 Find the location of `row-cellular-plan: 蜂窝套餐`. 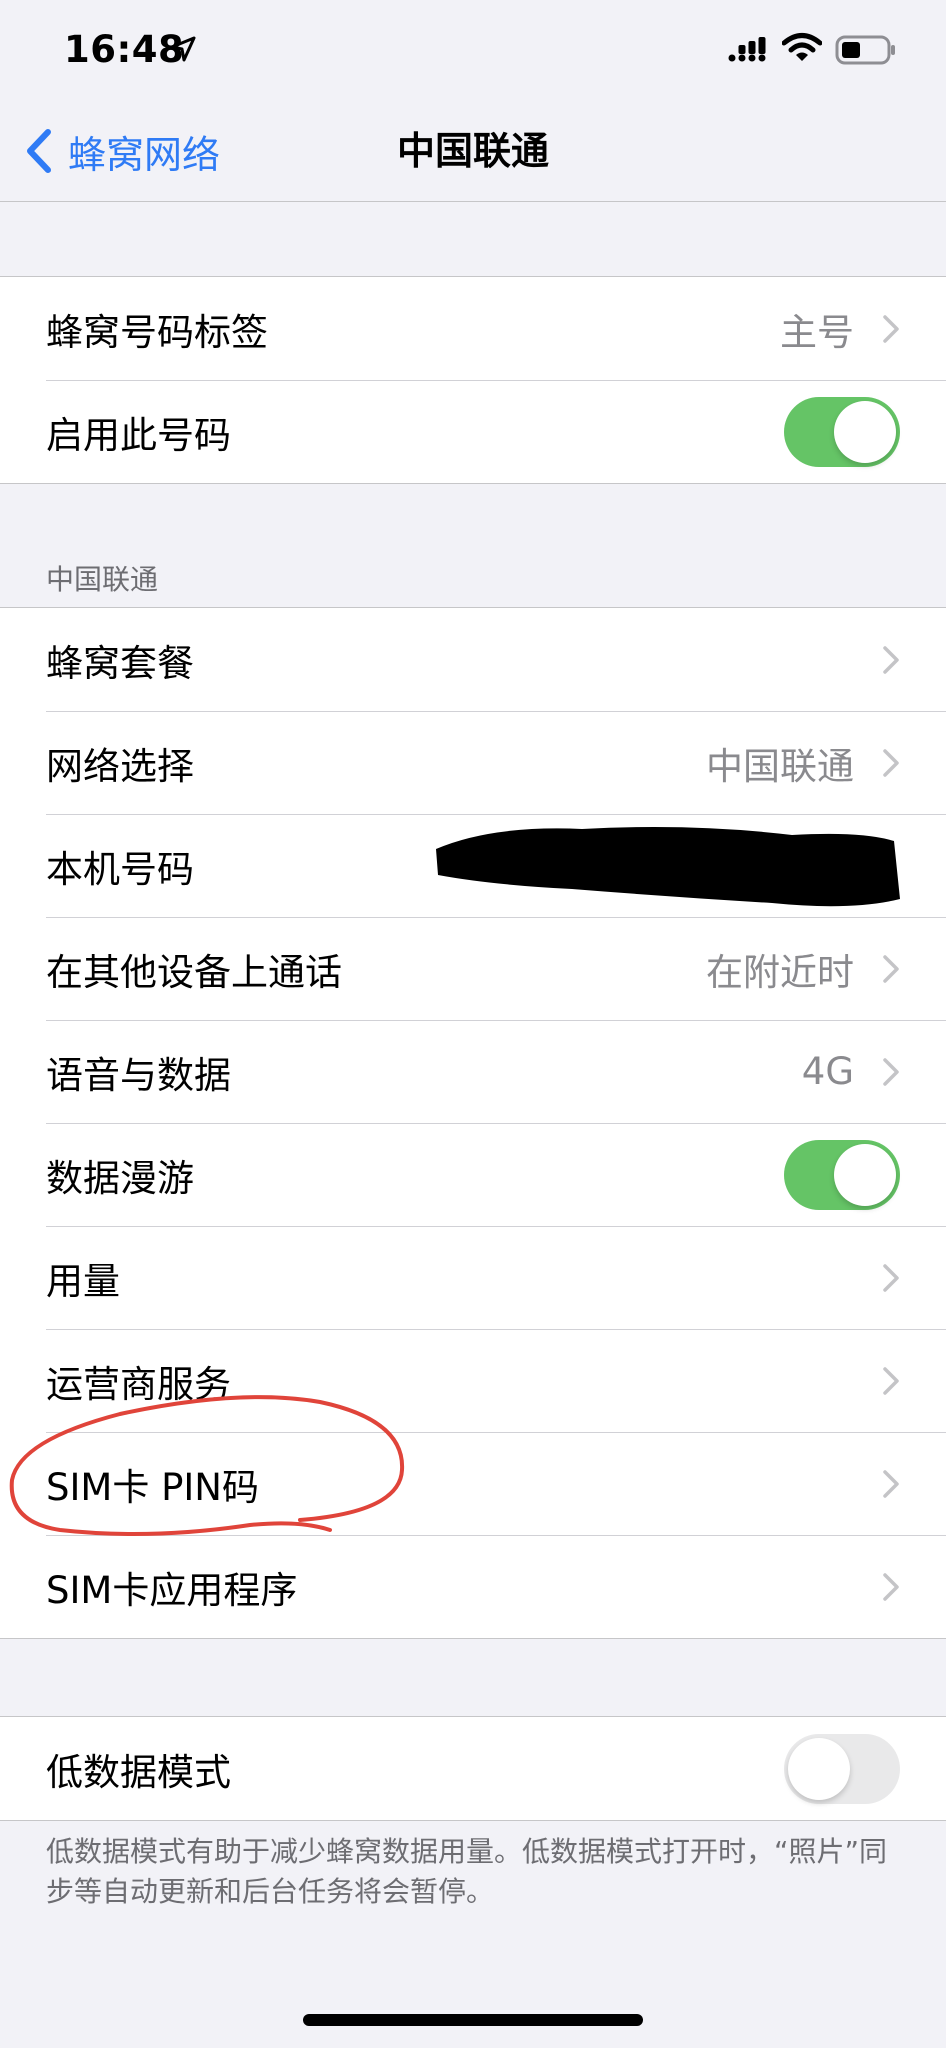

row-cellular-plan: 蜂窝套餐 is located at coordinates (473, 659).